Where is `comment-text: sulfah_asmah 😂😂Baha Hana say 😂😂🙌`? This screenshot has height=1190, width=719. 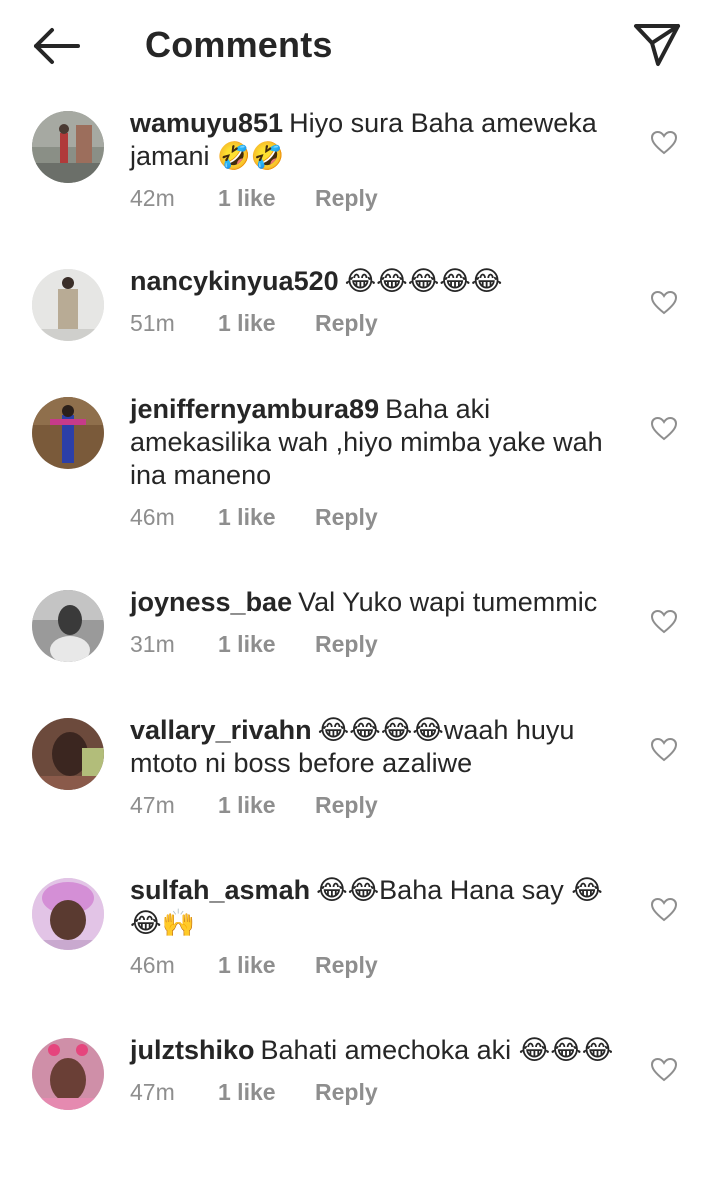 comment-text: sulfah_asmah 😂😂Baha Hana say 😂😂🙌 is located at coordinates (375, 907).